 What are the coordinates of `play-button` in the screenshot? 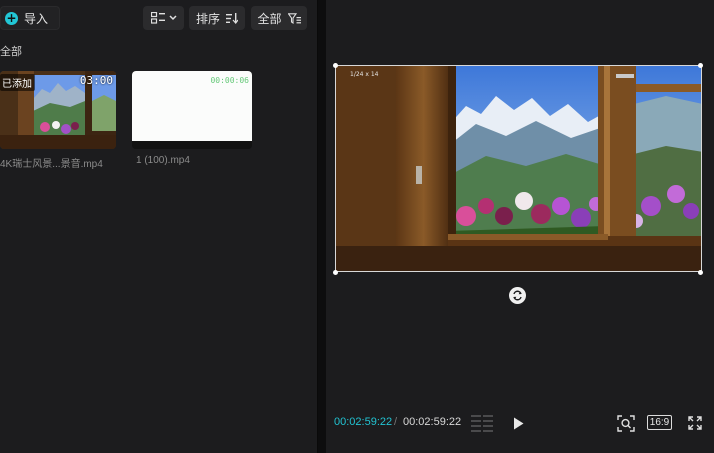 It's located at (518, 423).